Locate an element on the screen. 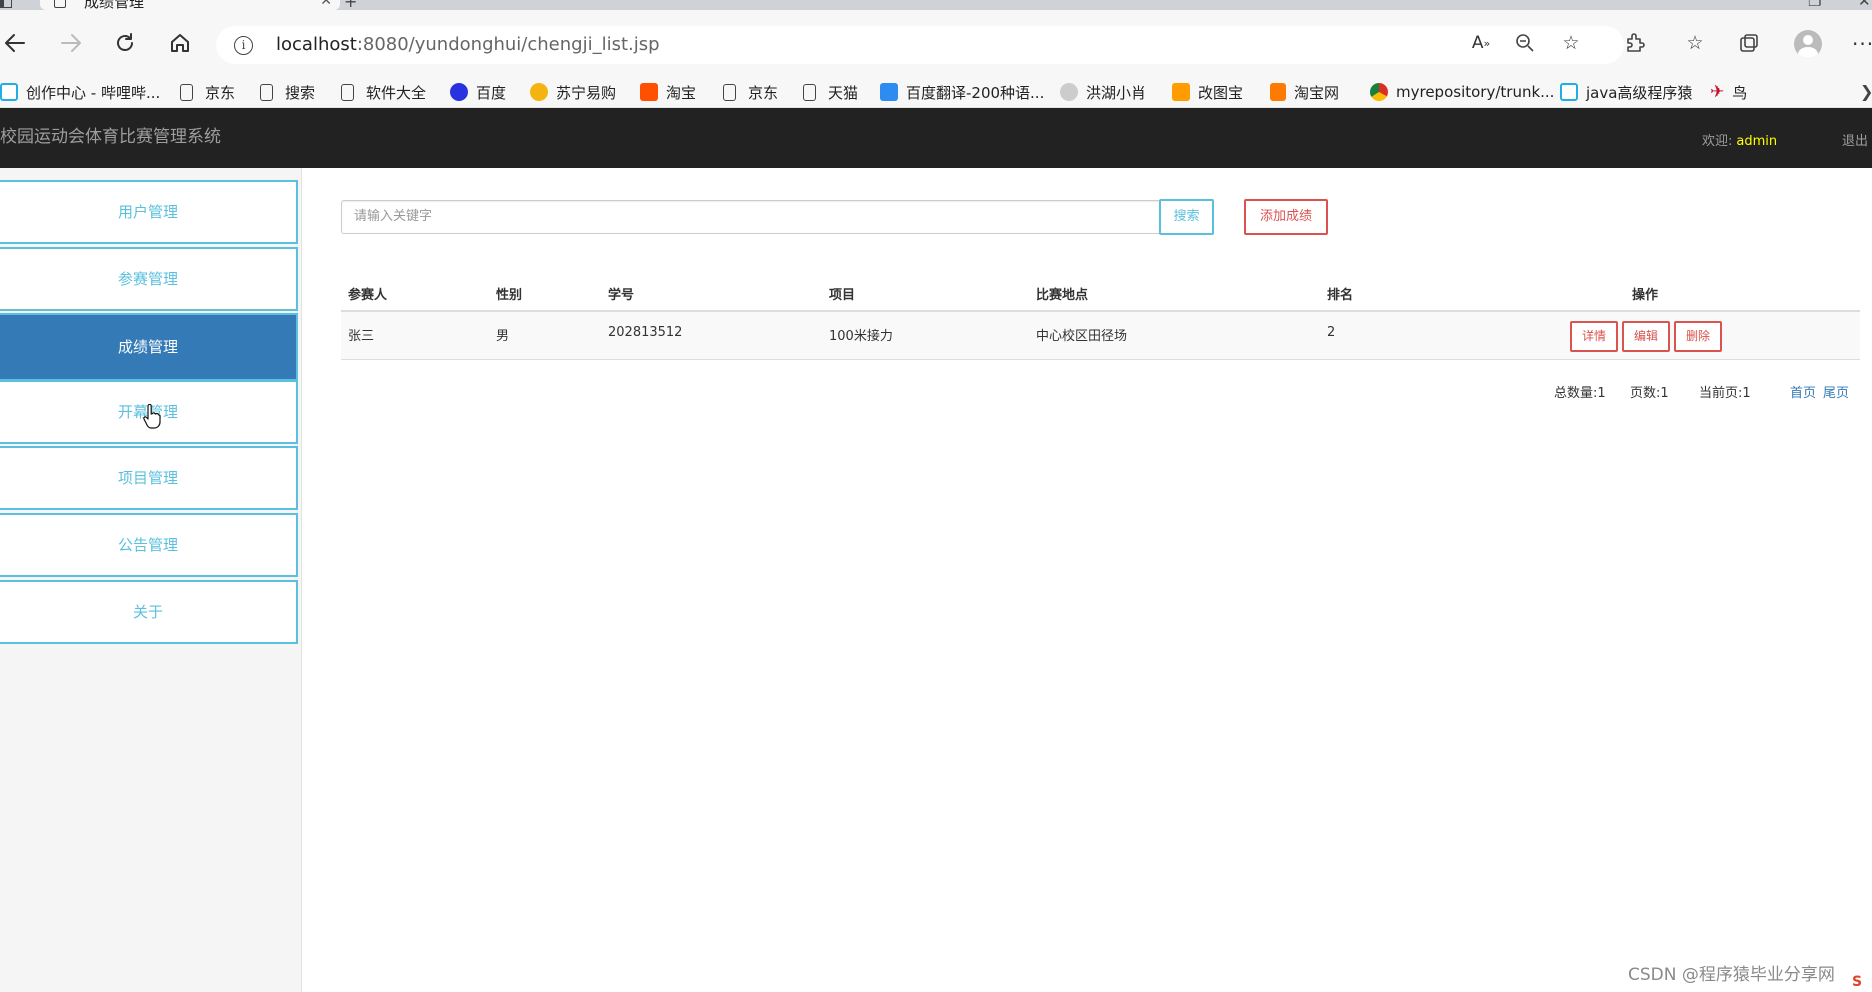 The width and height of the screenshot is (1872, 992). bookmark-item: 淘宝 is located at coordinates (668, 92).